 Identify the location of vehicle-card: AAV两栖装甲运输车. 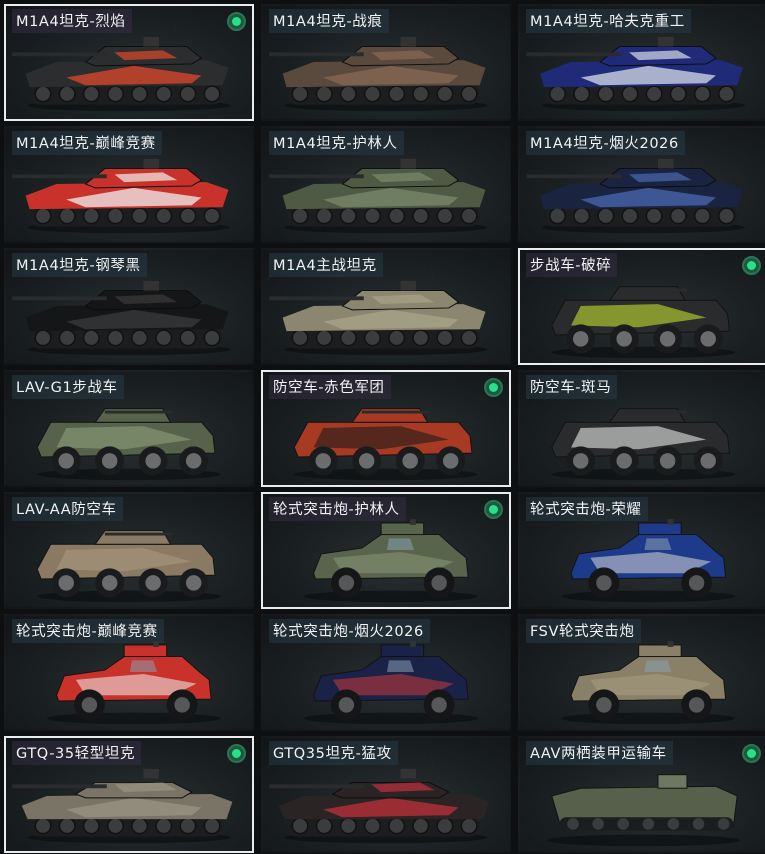
(641, 794).